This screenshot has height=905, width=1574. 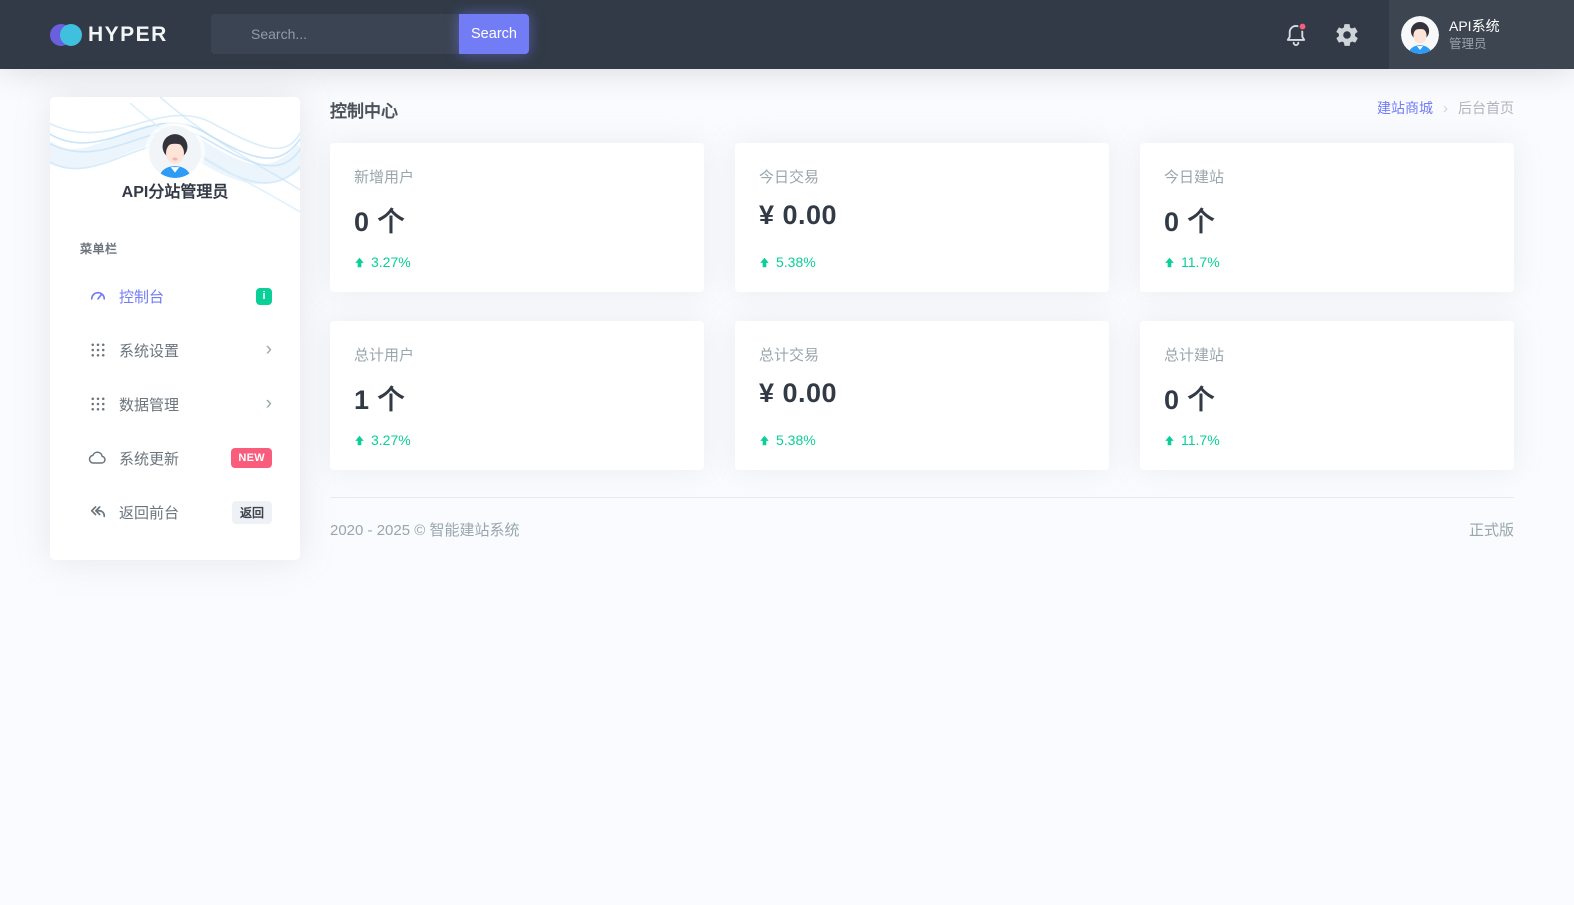 What do you see at coordinates (494, 34) in the screenshot?
I see `search-button: Search` at bounding box center [494, 34].